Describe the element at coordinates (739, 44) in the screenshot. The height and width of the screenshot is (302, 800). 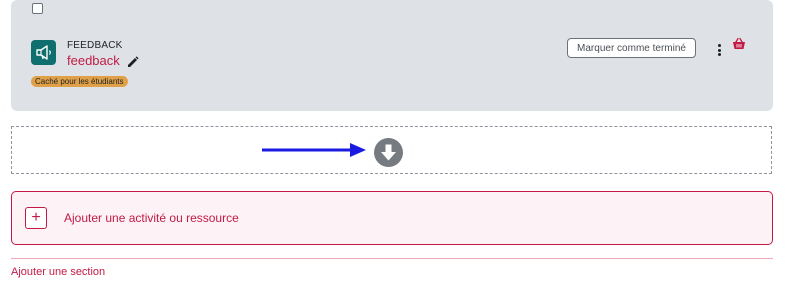
I see `basket-icon` at that location.